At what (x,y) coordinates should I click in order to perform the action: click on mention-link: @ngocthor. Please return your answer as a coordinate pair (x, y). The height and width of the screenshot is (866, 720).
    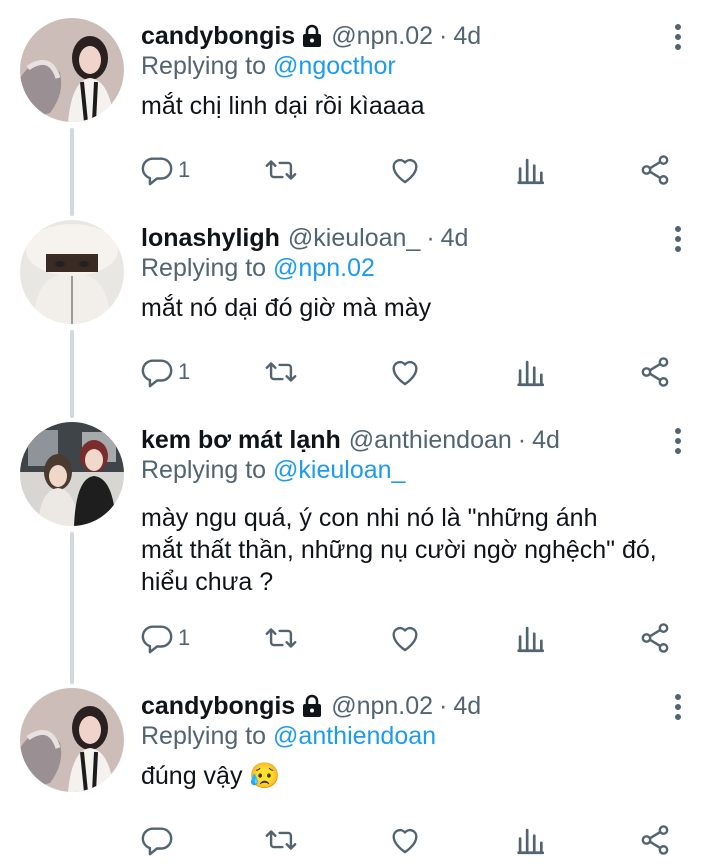
    Looking at the image, I should click on (334, 66).